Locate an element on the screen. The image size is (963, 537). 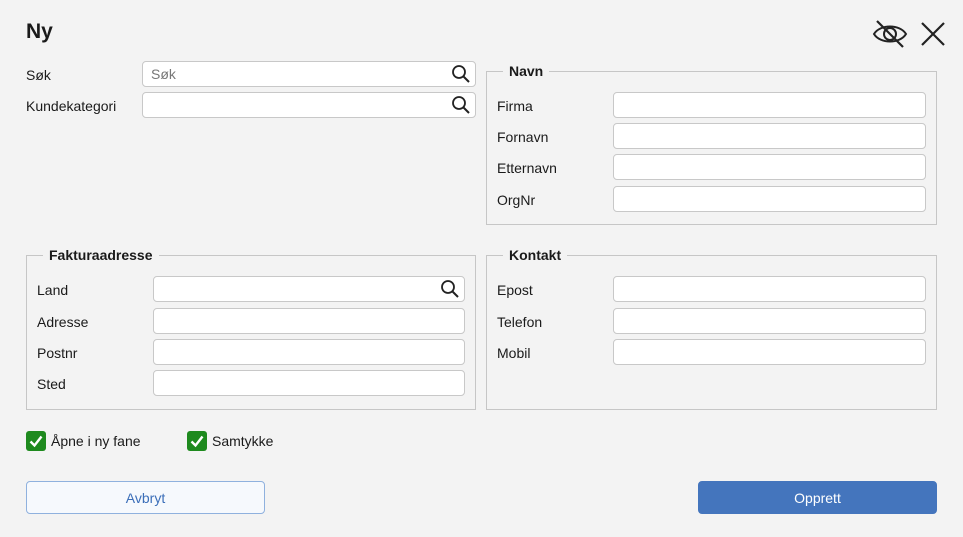
etternavn-field is located at coordinates (769, 167).